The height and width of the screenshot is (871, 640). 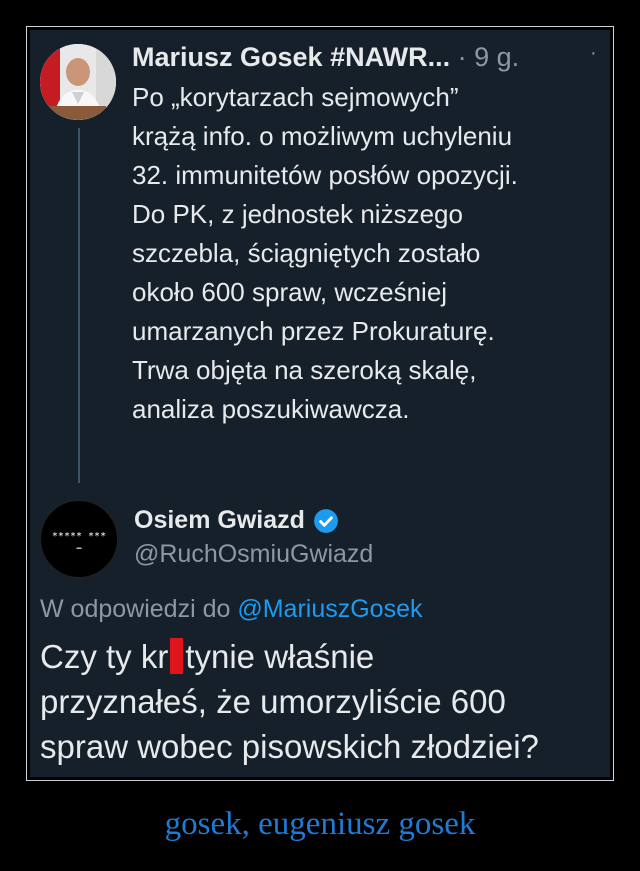 I want to click on demotivator-caption: gosek, eugeniusz gosek, so click(x=320, y=824).